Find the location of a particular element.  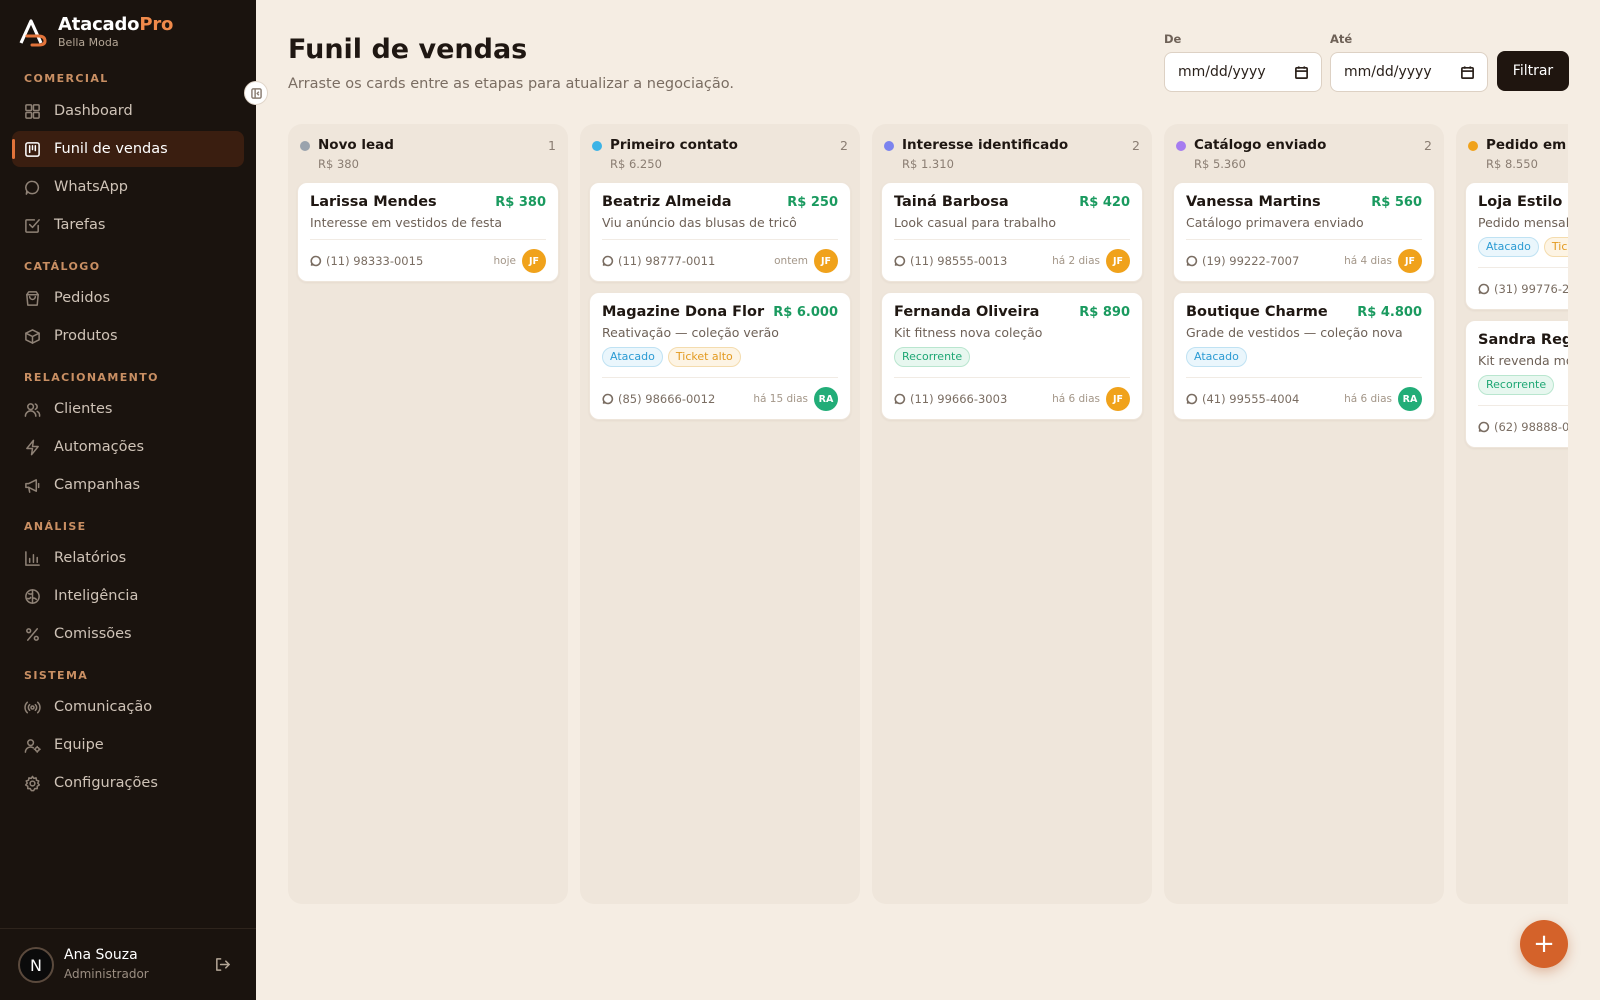

deal-description: Reativação — coleção verão is located at coordinates (690, 332).